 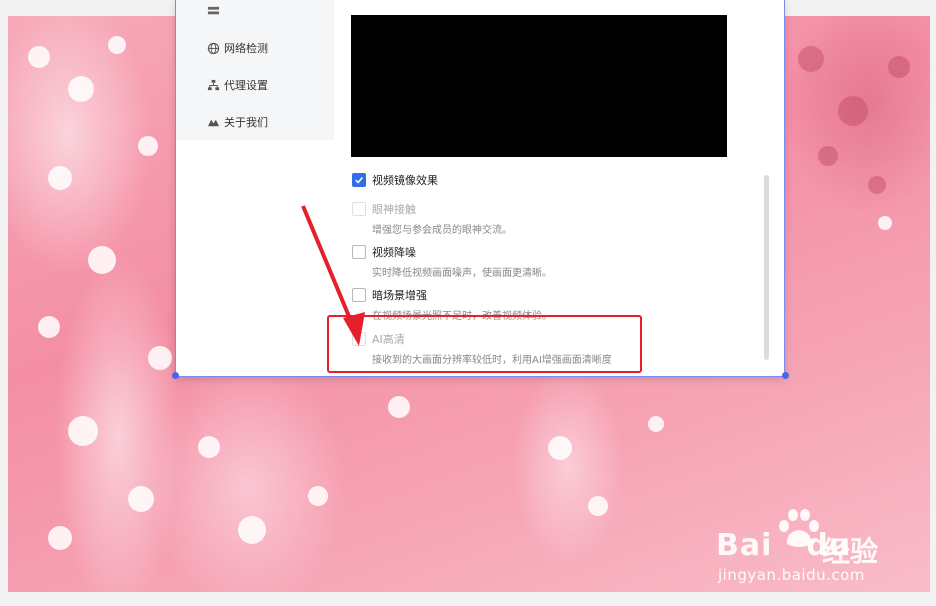 I want to click on sidebar-item-proxy-settings: 代理设置, so click(x=237, y=85).